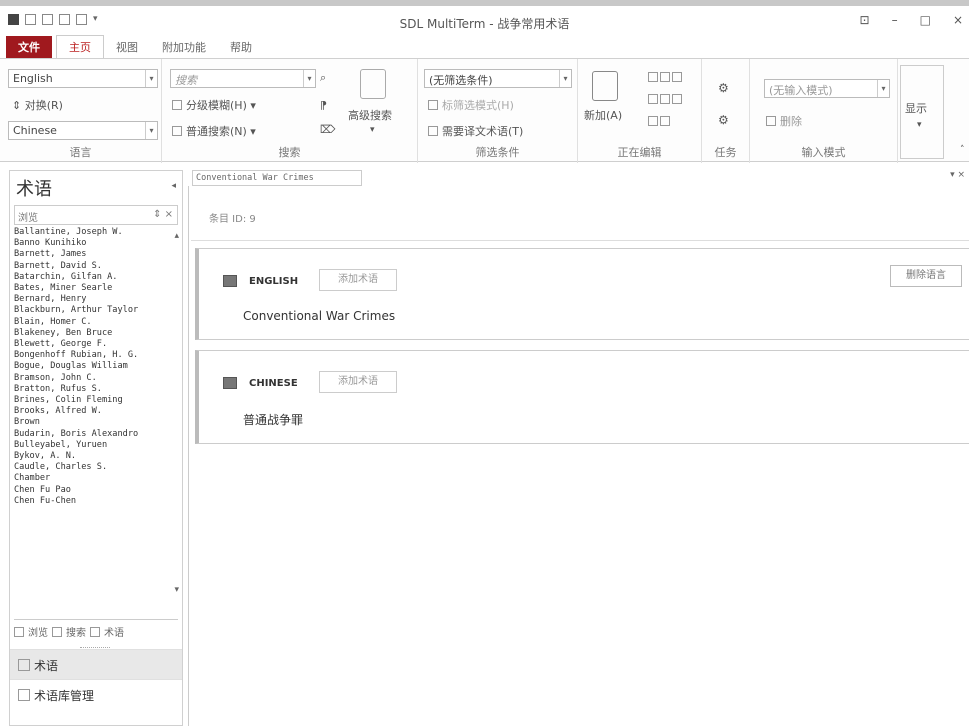  What do you see at coordinates (484, 17) in the screenshot?
I see `title-bar: ▾ SDL MultiTerm - 战争常用术语 ⊡ – □ ×` at bounding box center [484, 17].